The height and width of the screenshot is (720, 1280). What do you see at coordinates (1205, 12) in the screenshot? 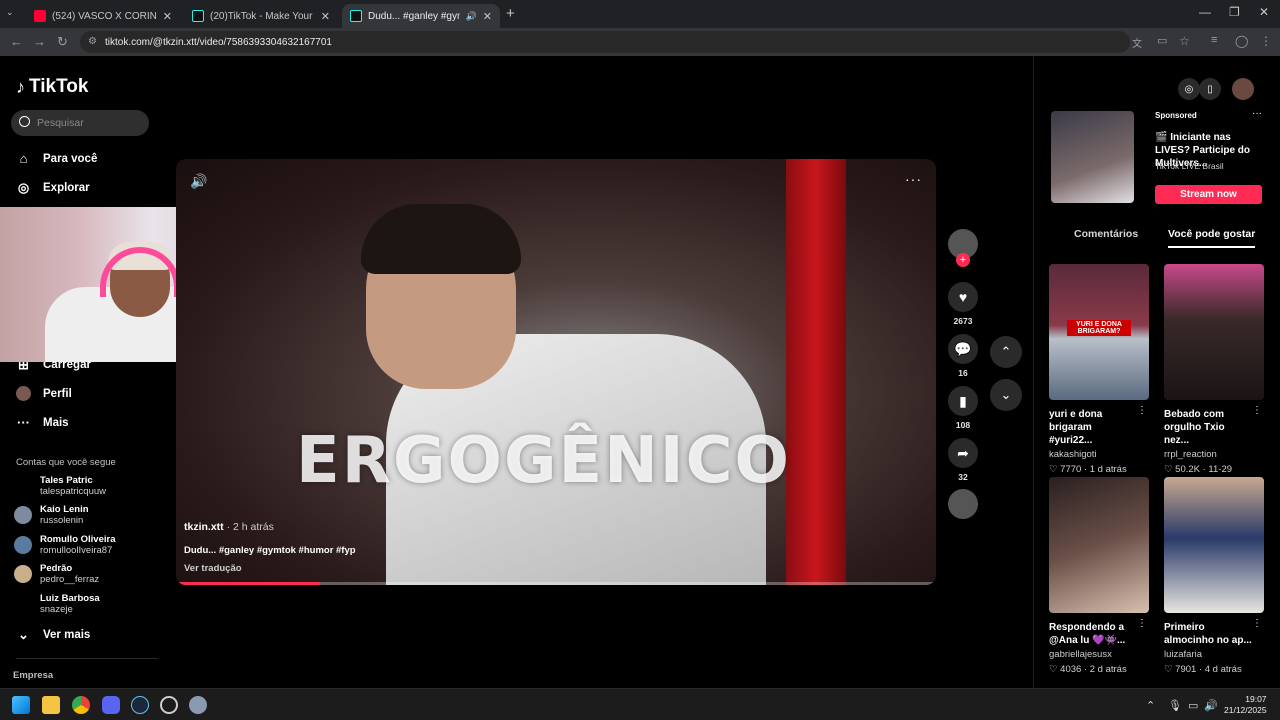
I see `minimize-icon: —` at bounding box center [1205, 12].